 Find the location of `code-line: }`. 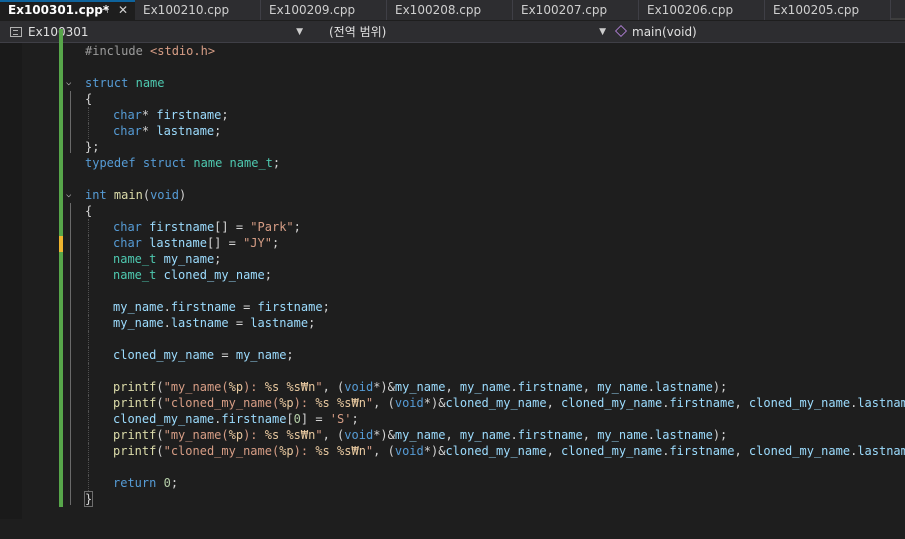

code-line: } is located at coordinates (452, 499).